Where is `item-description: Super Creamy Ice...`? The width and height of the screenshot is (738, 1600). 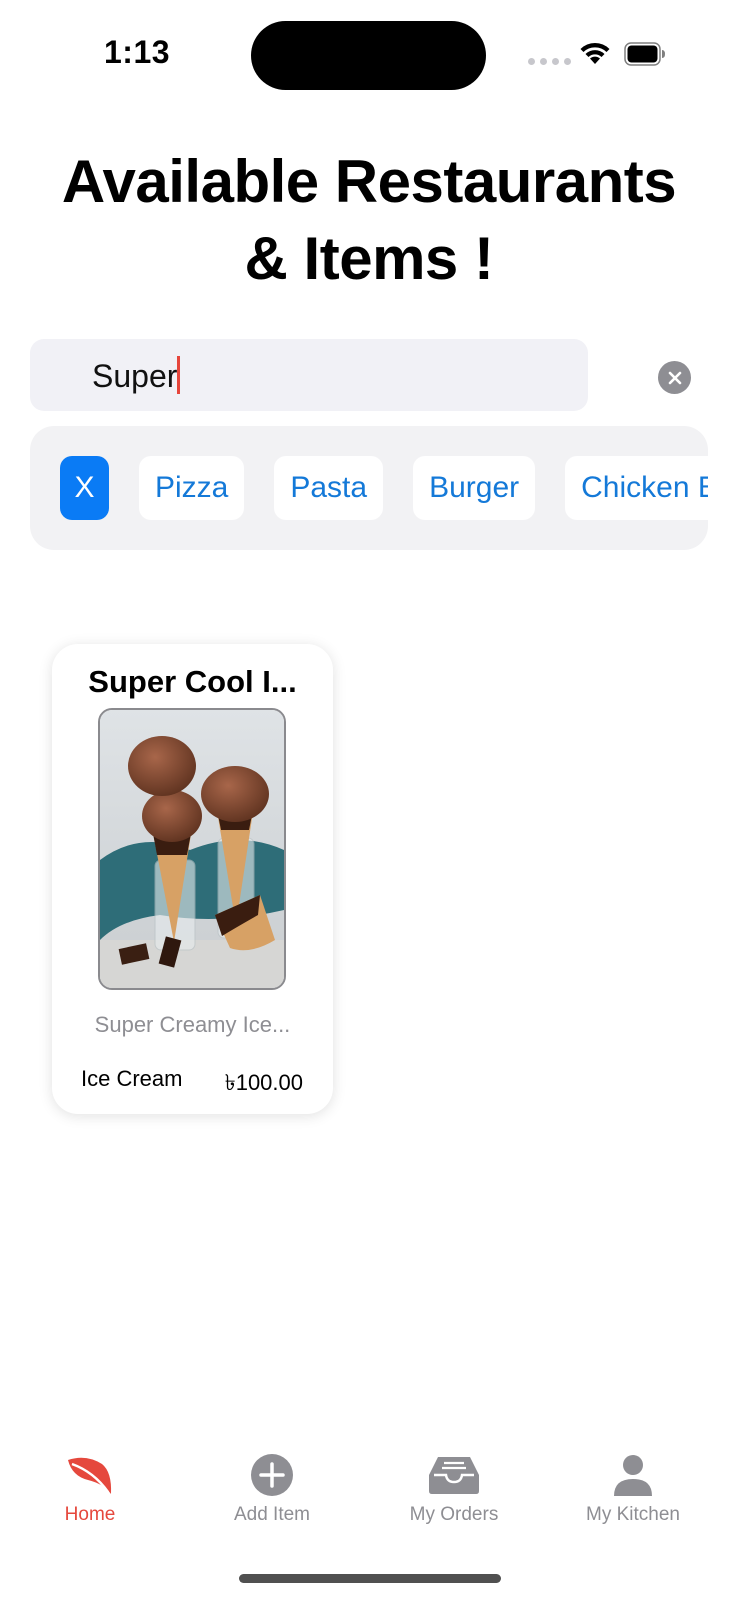 item-description: Super Creamy Ice... is located at coordinates (192, 1024).